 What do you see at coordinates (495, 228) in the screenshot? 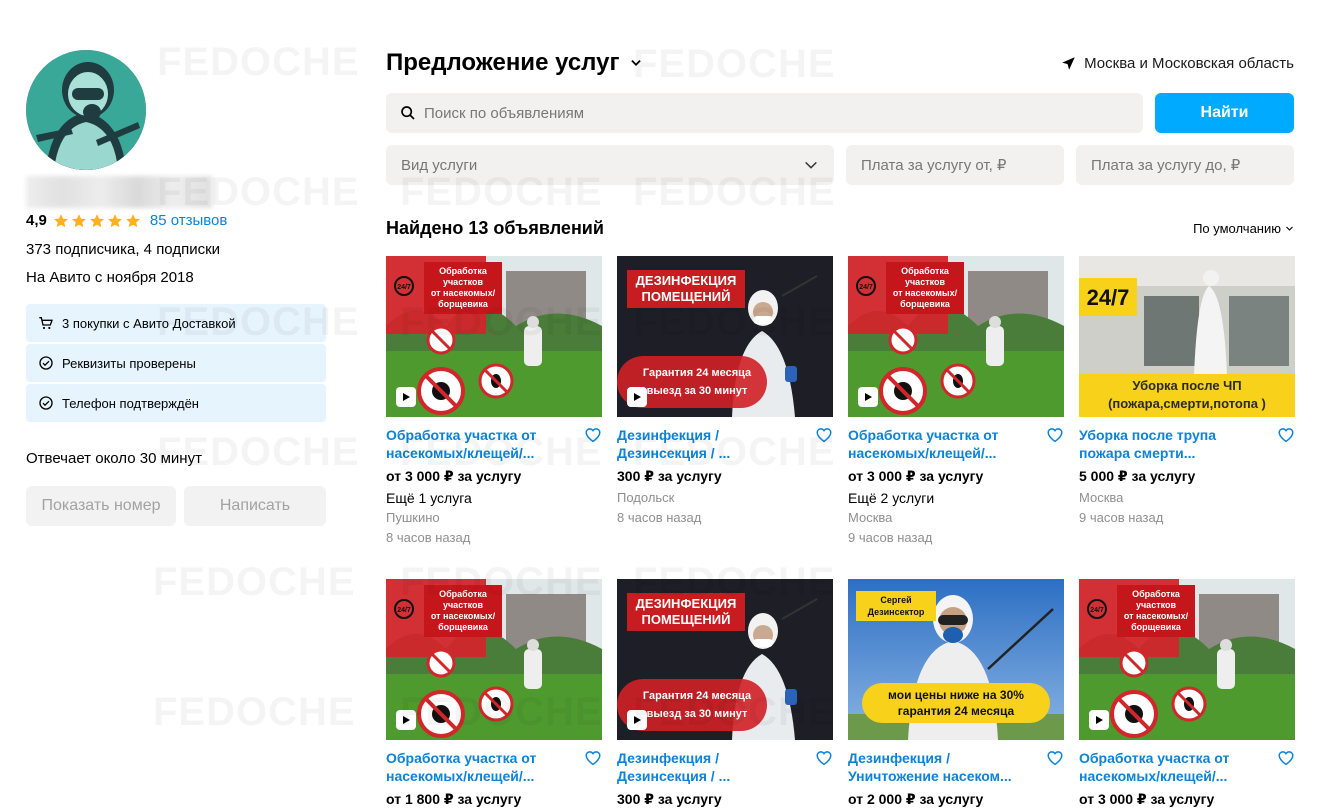
I see `results-count: Найдено 13 объявлений` at bounding box center [495, 228].